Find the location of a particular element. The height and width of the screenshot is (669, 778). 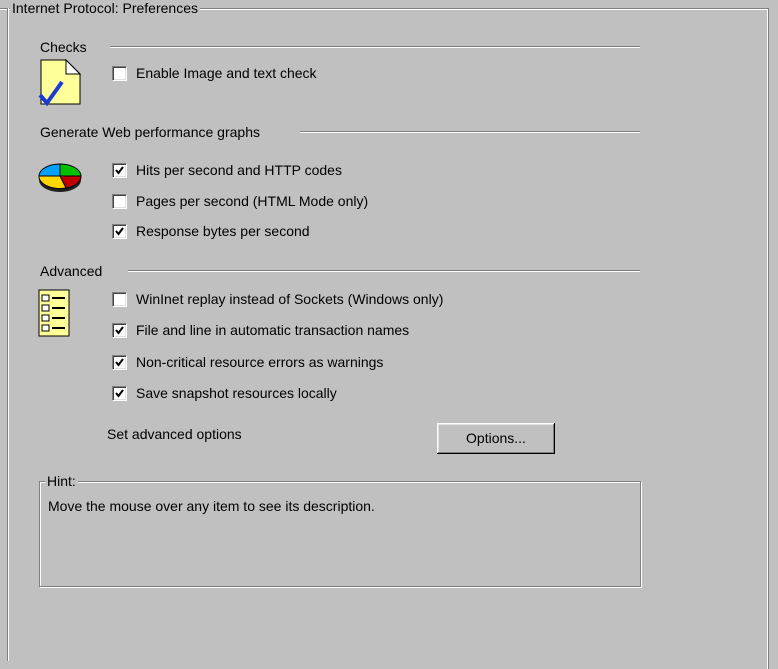

graphs-section-divider is located at coordinates (470, 131).